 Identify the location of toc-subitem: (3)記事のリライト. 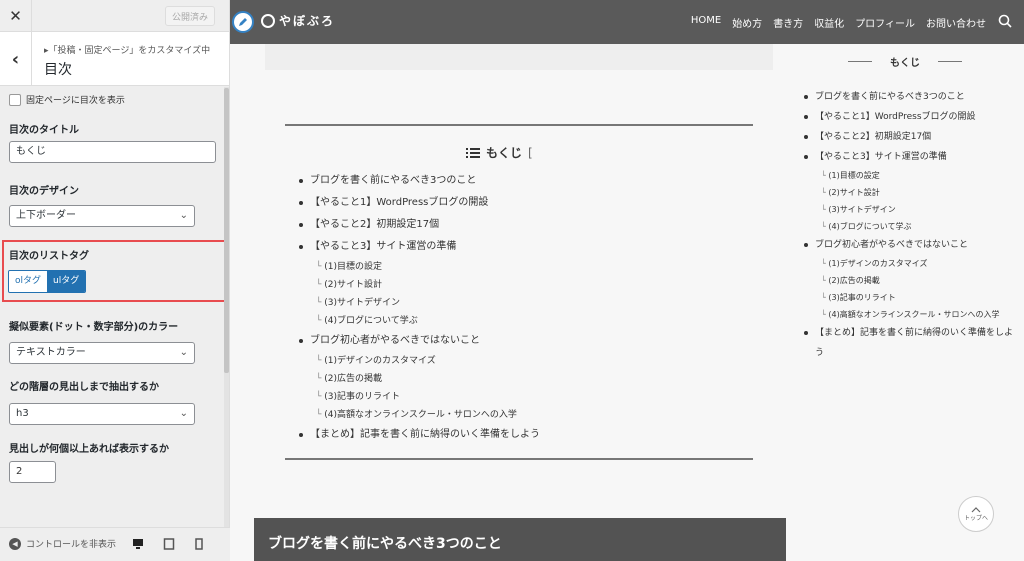
(428, 397).